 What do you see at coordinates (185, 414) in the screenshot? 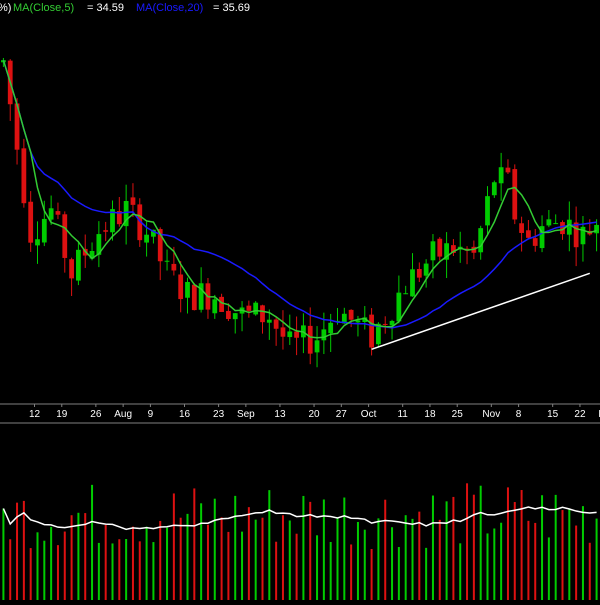
I see `x-tick-label: 16` at bounding box center [185, 414].